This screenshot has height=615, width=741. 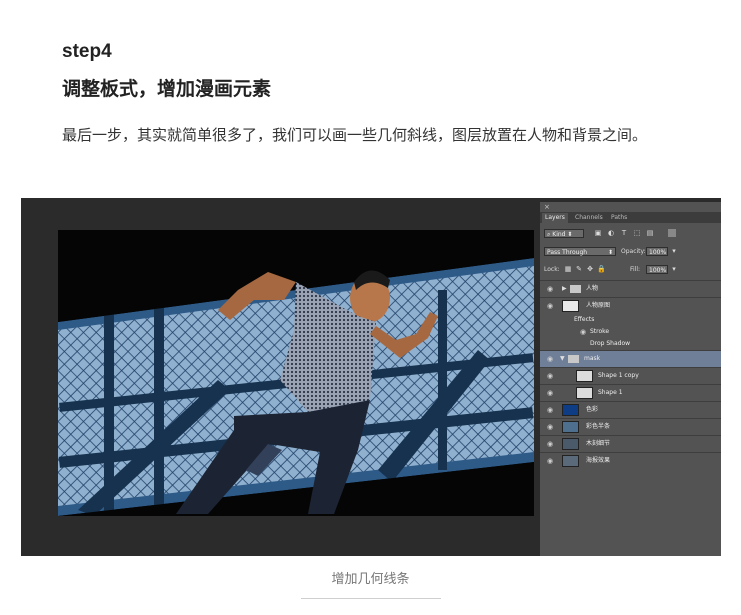 What do you see at coordinates (601, 269) in the screenshot?
I see `lock-all-icon: 🔒` at bounding box center [601, 269].